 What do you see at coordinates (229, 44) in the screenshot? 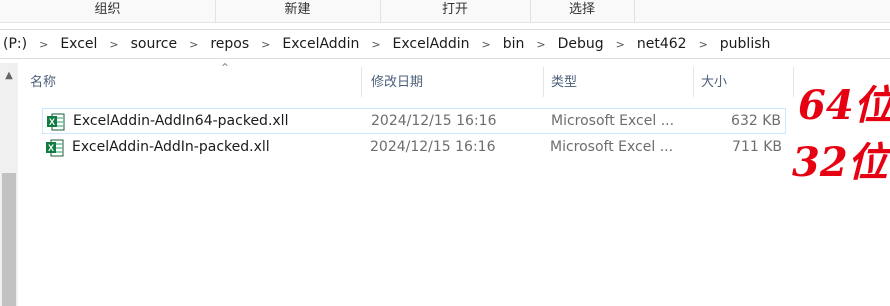
I see `breadcrumb-segment: repos` at bounding box center [229, 44].